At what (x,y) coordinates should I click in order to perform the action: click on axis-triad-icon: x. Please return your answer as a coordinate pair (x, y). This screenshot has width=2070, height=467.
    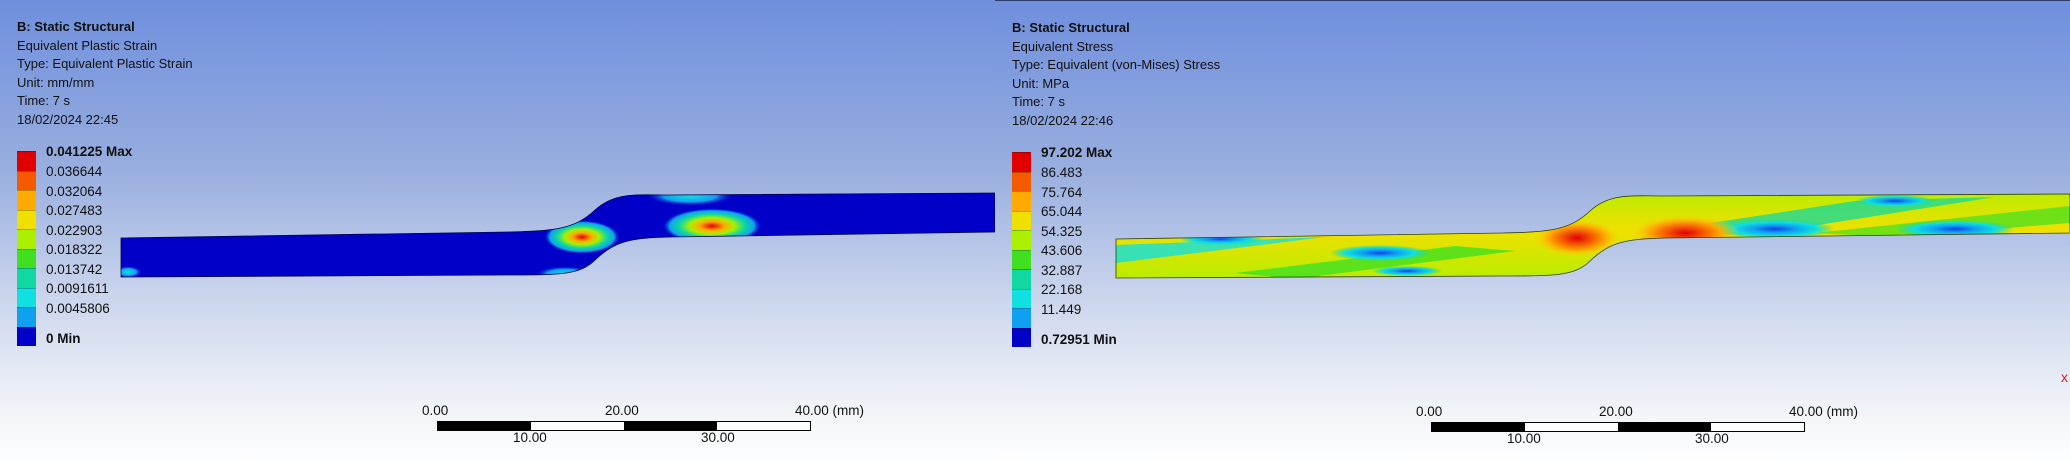
    Looking at the image, I should click on (2064, 377).